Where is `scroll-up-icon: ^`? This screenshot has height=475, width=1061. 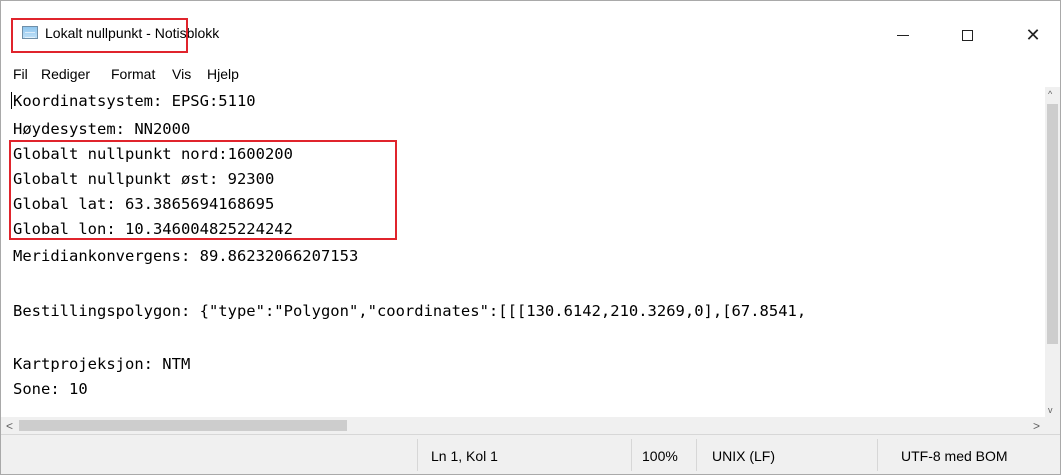
scroll-up-icon: ^ is located at coordinates (1050, 94).